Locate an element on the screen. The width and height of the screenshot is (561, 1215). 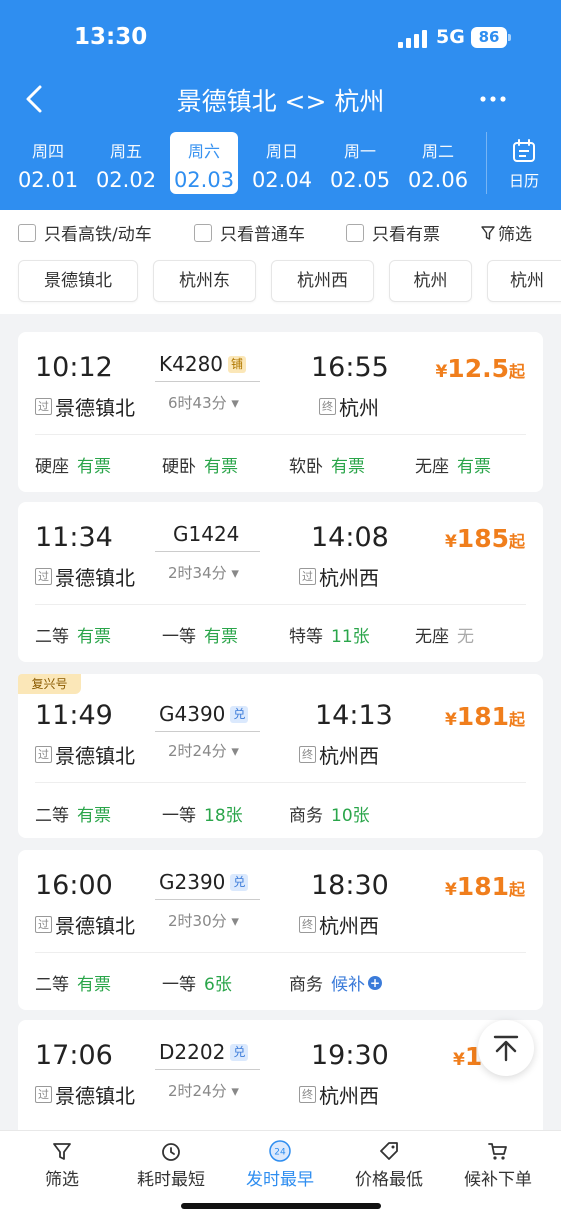
seat-name: 无座 is located at coordinates (432, 467).